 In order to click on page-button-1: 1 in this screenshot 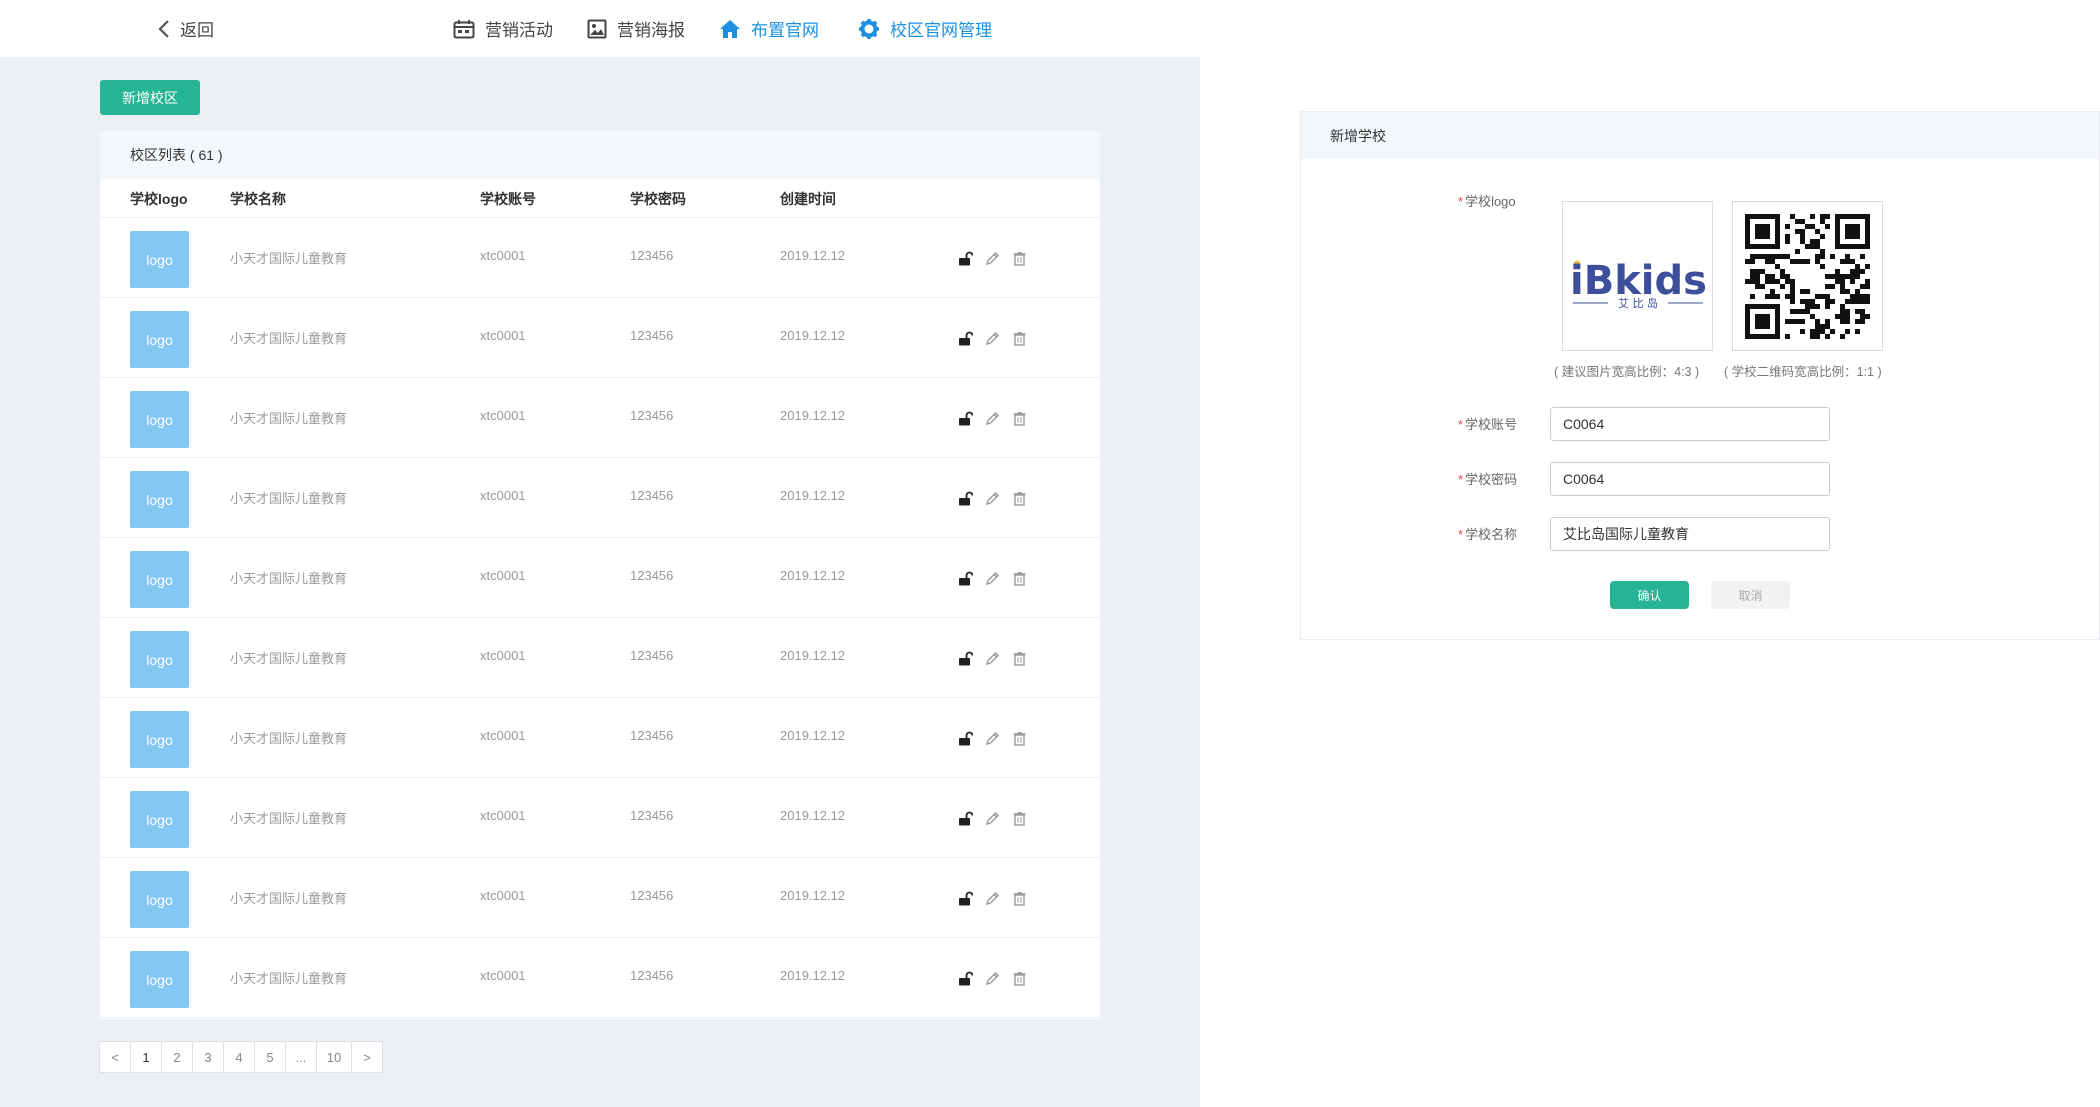, I will do `click(146, 1057)`.